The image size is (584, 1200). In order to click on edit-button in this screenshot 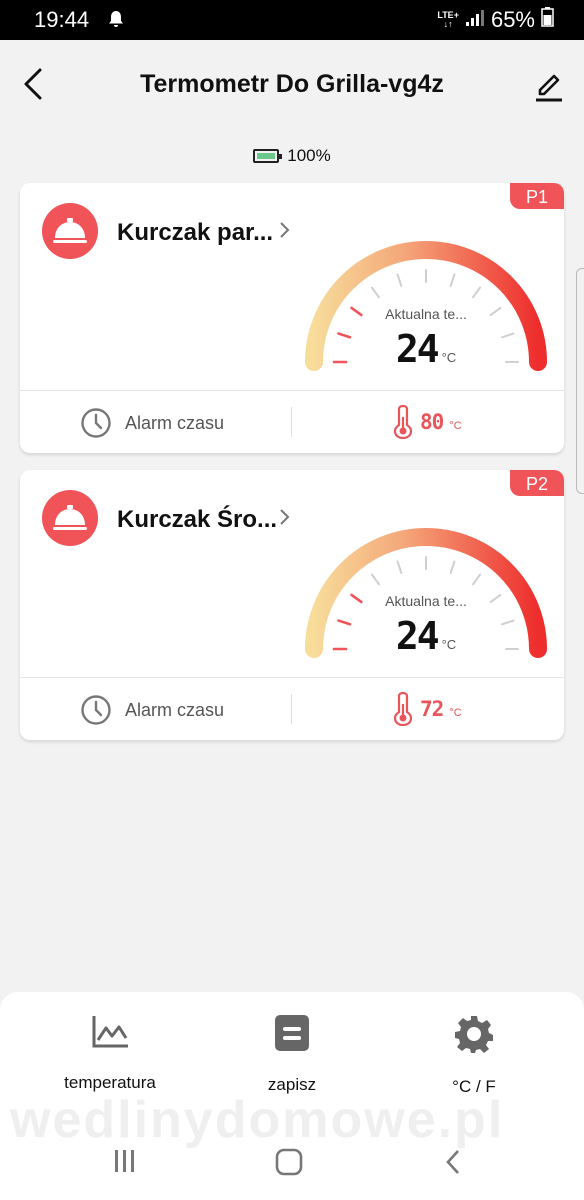, I will do `click(549, 84)`.